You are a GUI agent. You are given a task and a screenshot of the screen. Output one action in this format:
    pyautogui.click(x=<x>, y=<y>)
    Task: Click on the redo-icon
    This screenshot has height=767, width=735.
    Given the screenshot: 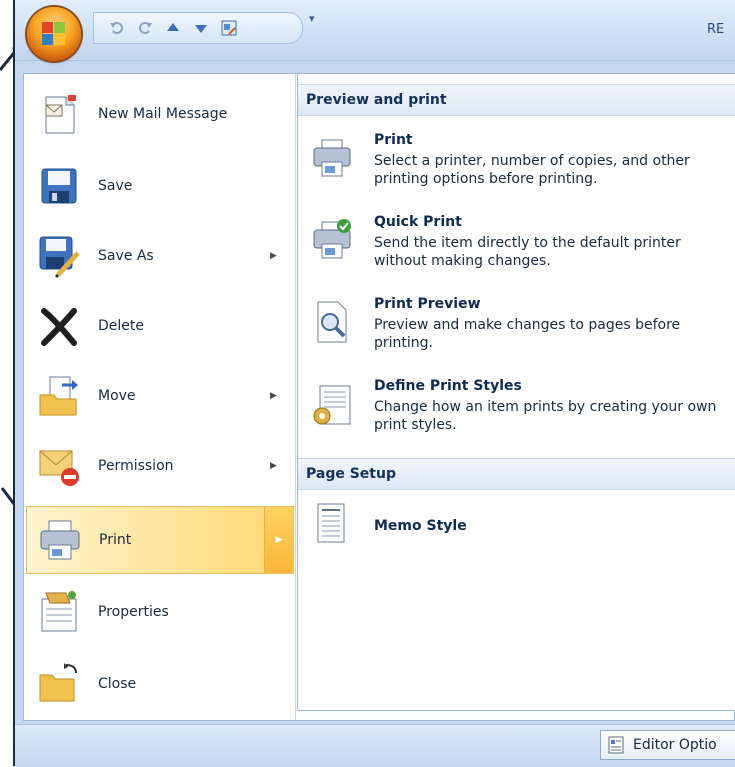 What is the action you would take?
    pyautogui.click(x=145, y=28)
    